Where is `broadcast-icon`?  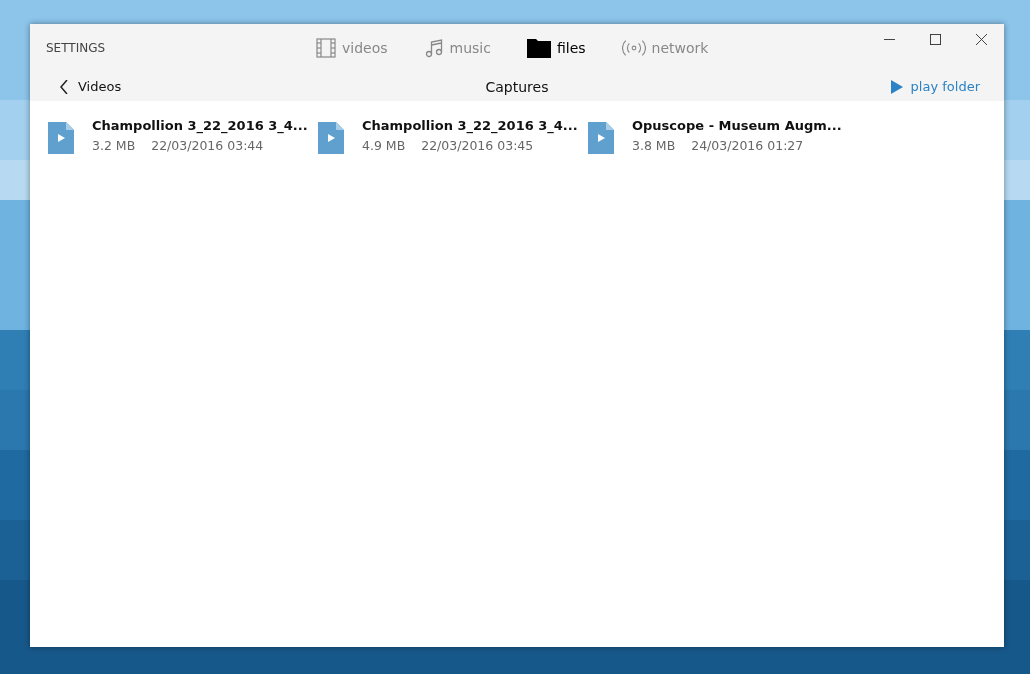
broadcast-icon is located at coordinates (633, 48).